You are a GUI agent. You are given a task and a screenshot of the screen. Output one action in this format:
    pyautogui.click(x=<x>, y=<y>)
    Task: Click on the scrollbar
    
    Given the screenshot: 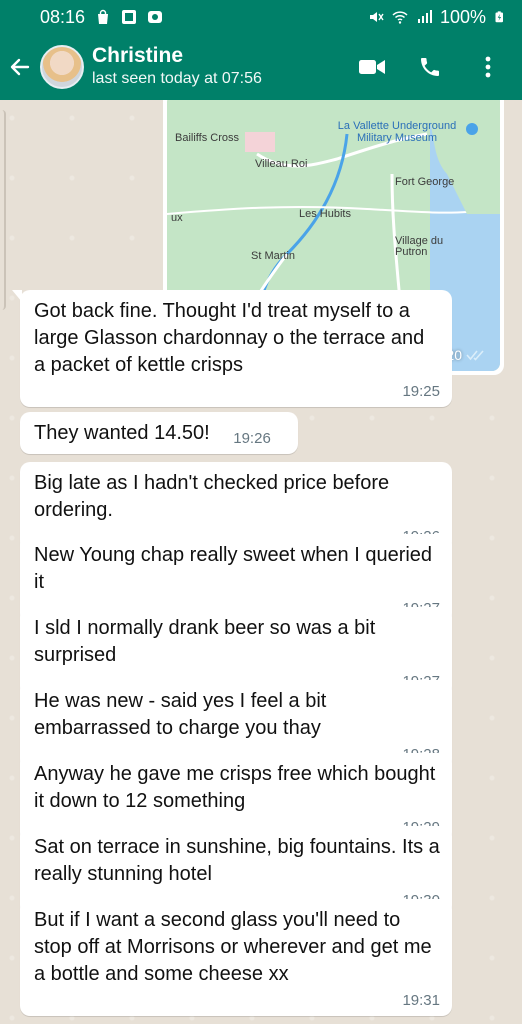 What is the action you would take?
    pyautogui.click(x=3, y=210)
    